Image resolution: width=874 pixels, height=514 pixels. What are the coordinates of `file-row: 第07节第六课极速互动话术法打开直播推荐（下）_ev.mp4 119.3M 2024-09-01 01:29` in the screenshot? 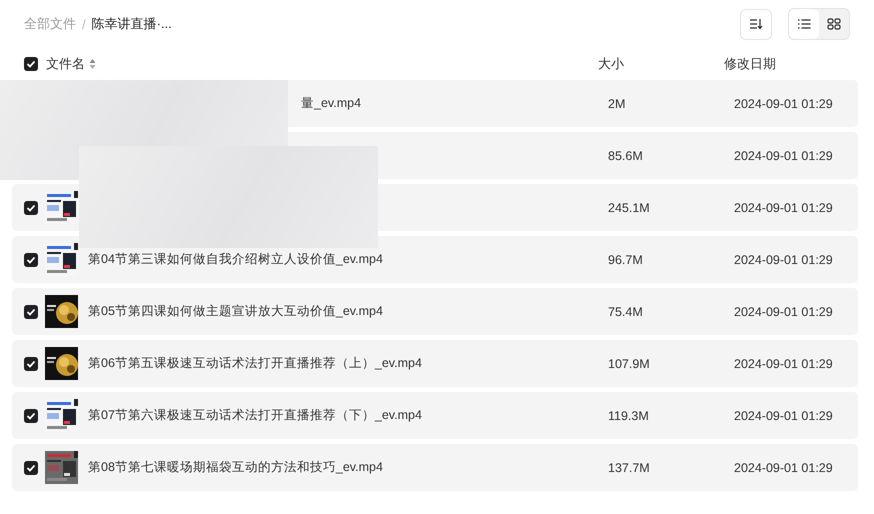 It's located at (435, 415).